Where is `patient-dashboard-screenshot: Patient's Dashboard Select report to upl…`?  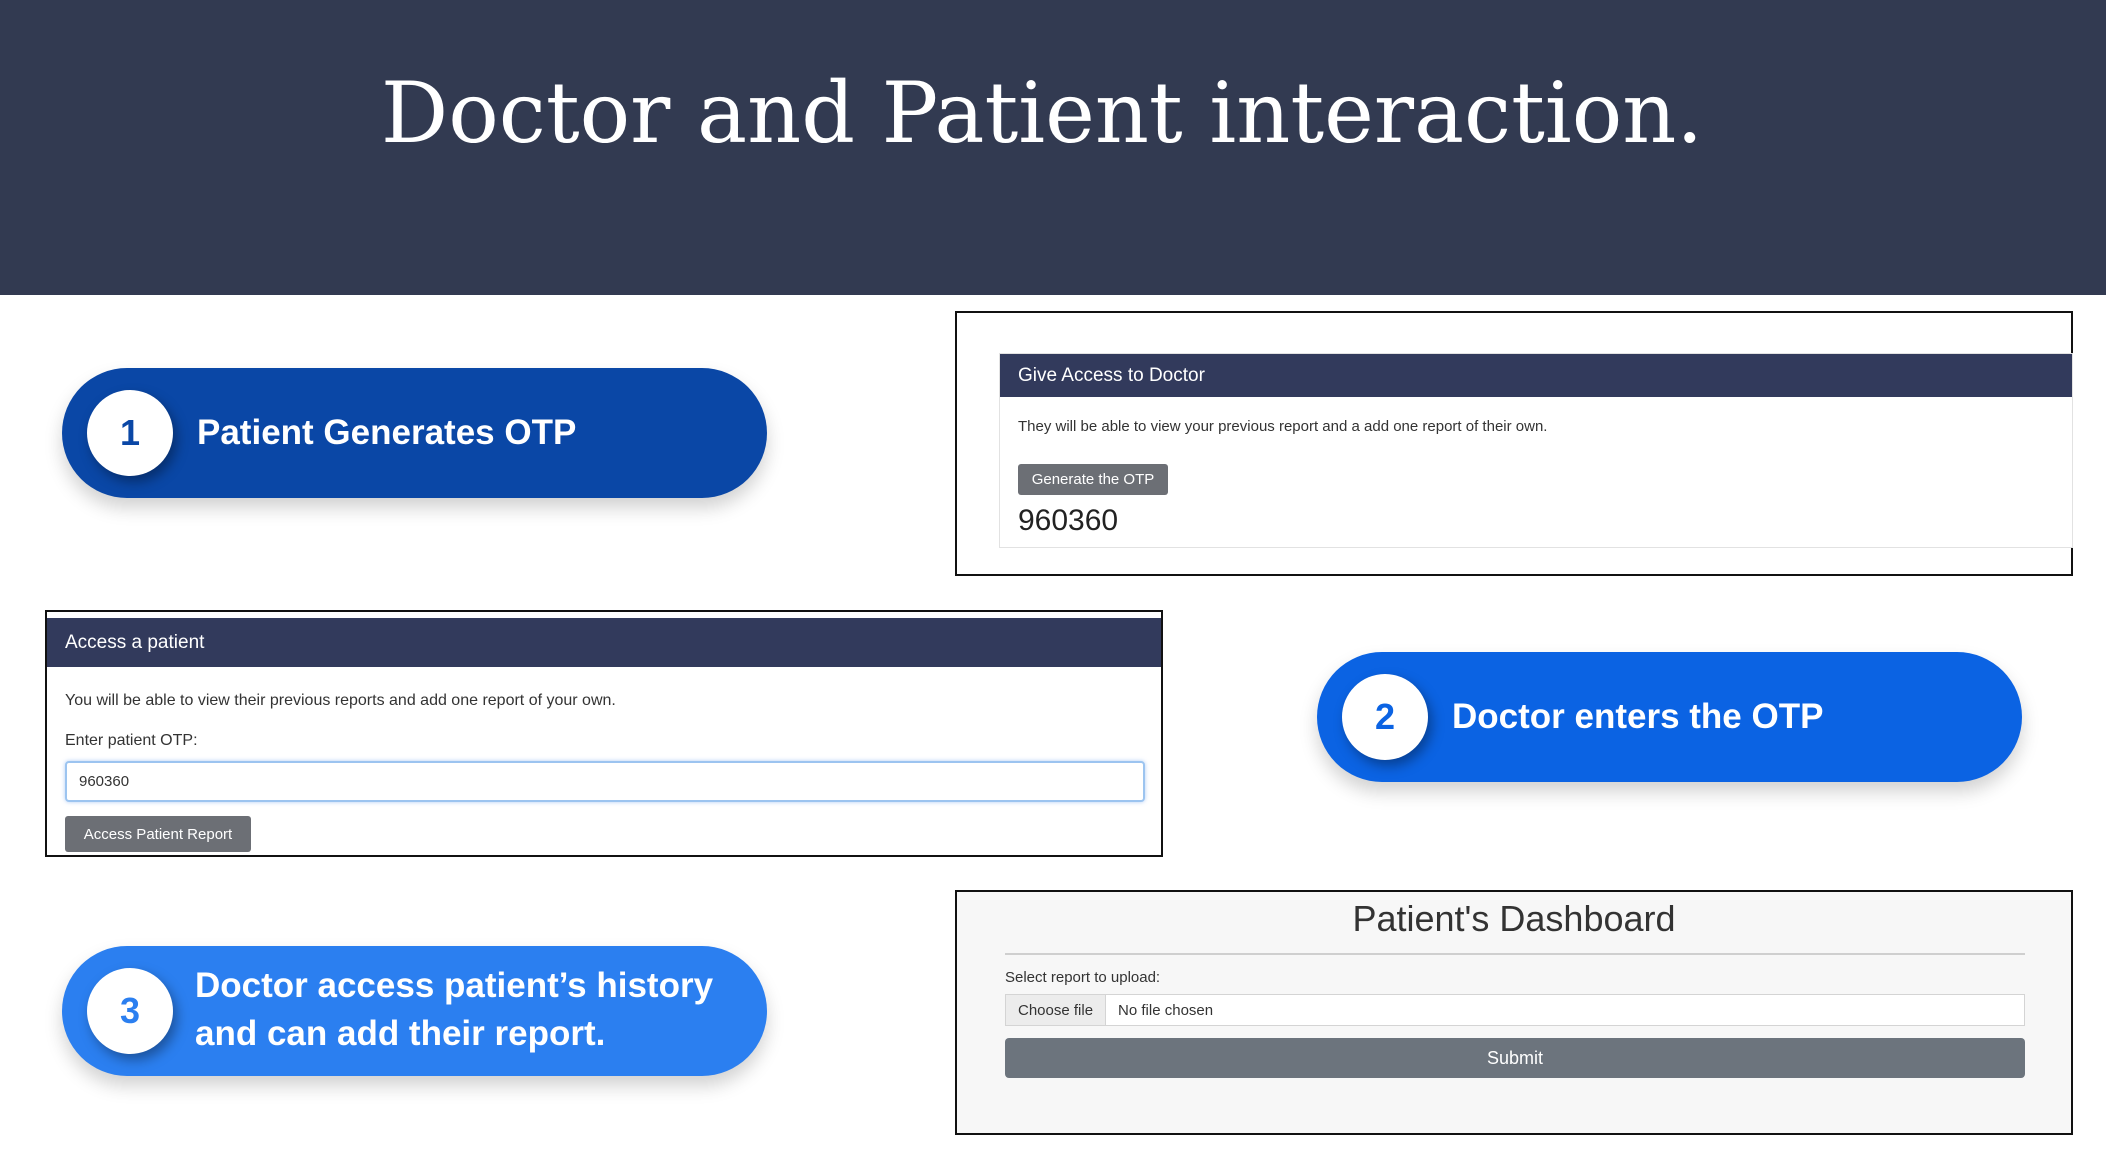 patient-dashboard-screenshot: Patient's Dashboard Select report to upl… is located at coordinates (1514, 1012).